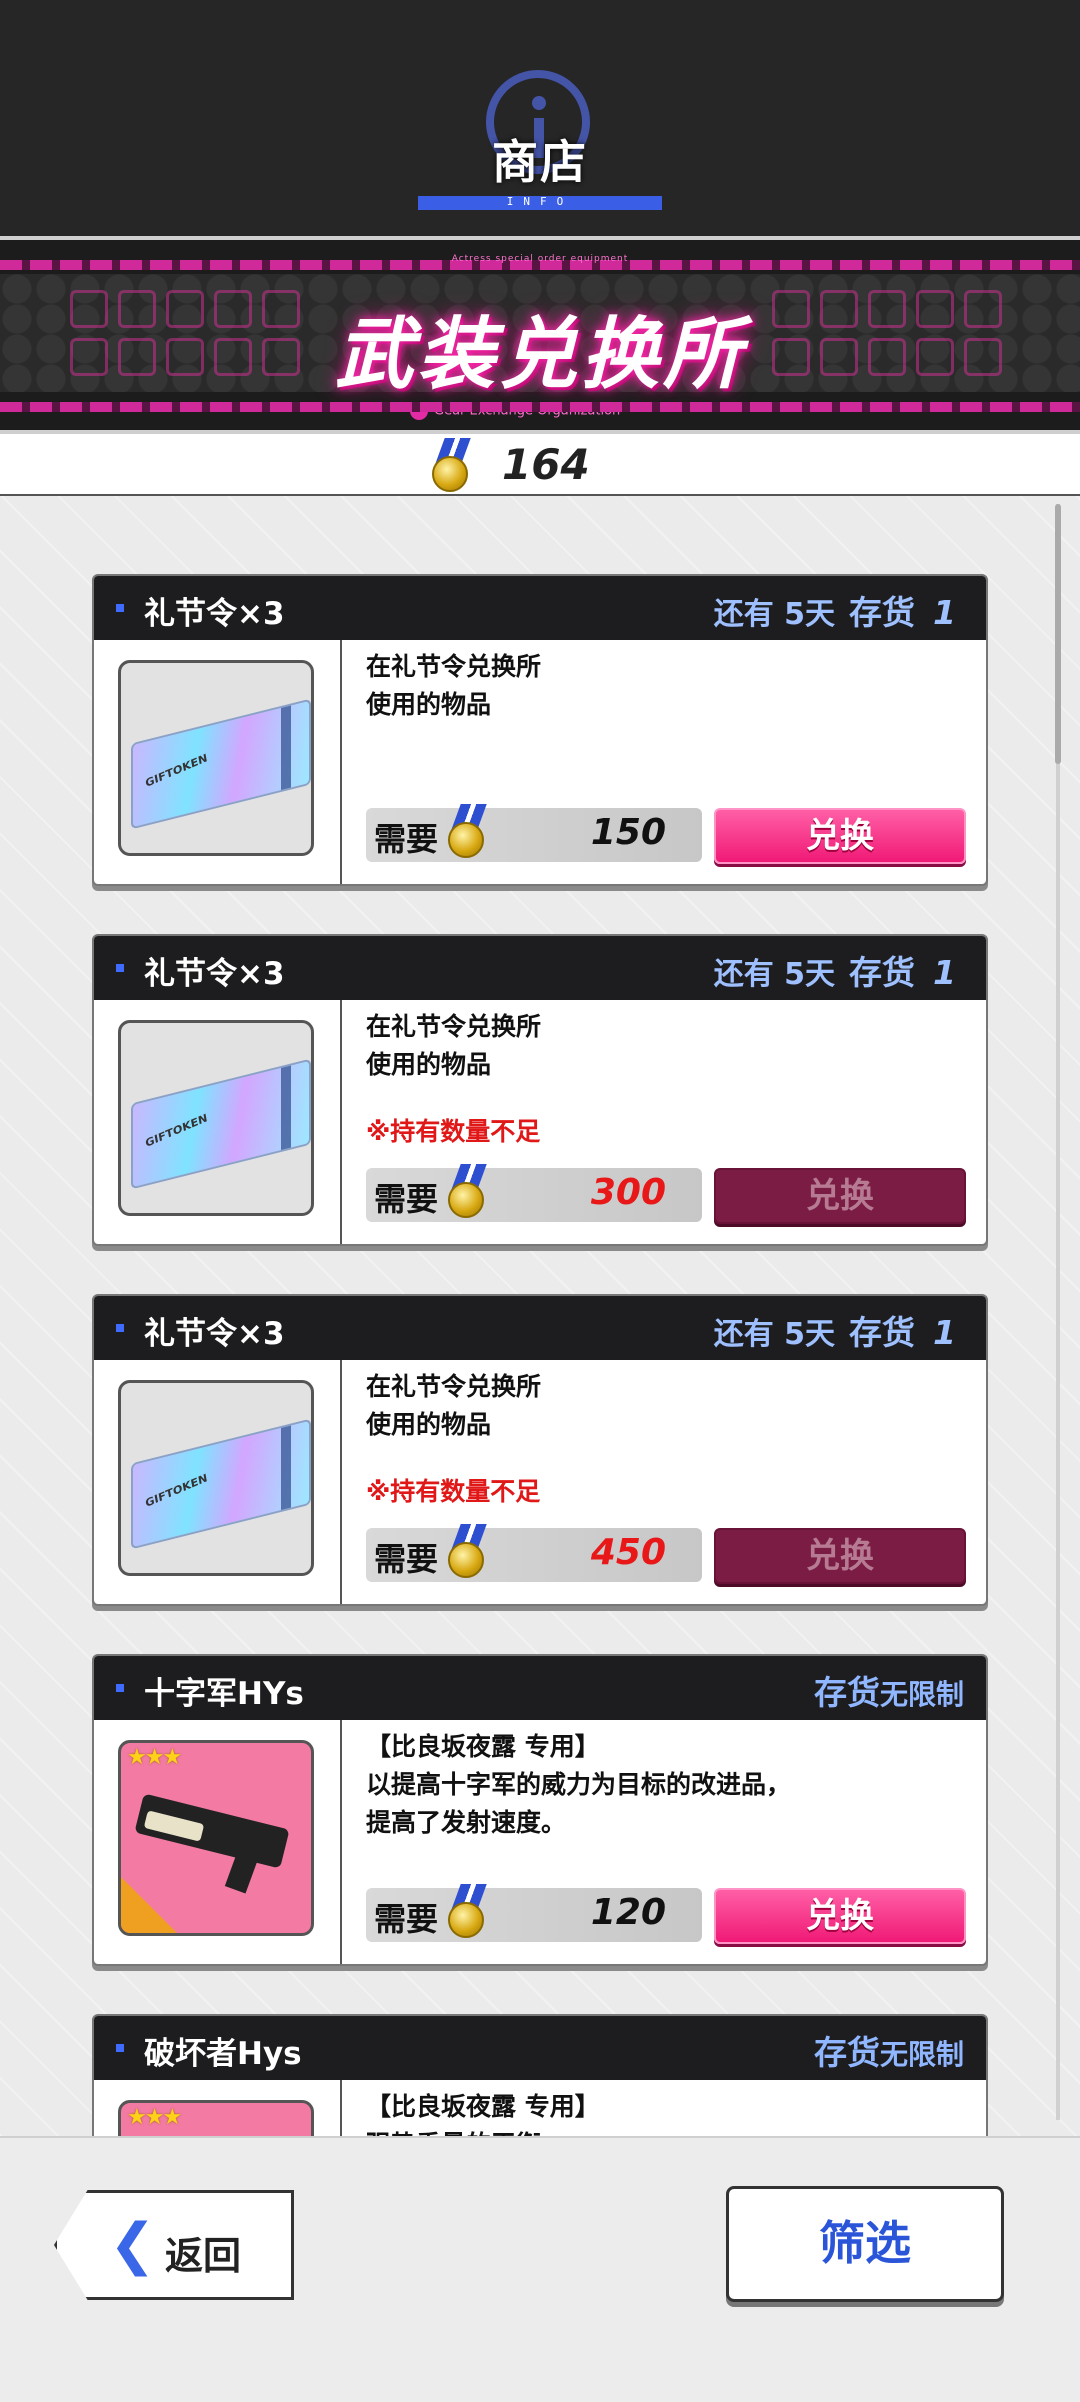 This screenshot has height=2402, width=1080. What do you see at coordinates (666, 2112) in the screenshot?
I see `item-description: 【比良坂夜露 专用】 强势重量的平衡` at bounding box center [666, 2112].